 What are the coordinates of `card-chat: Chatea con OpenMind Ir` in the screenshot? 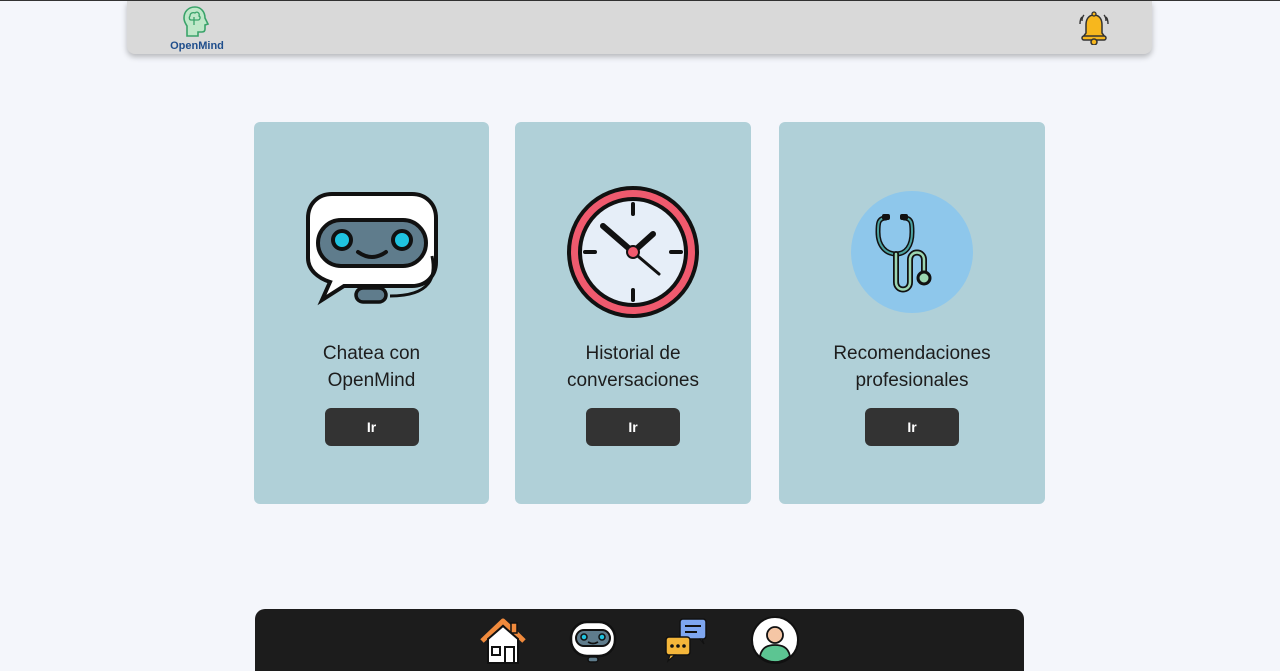 It's located at (371, 313).